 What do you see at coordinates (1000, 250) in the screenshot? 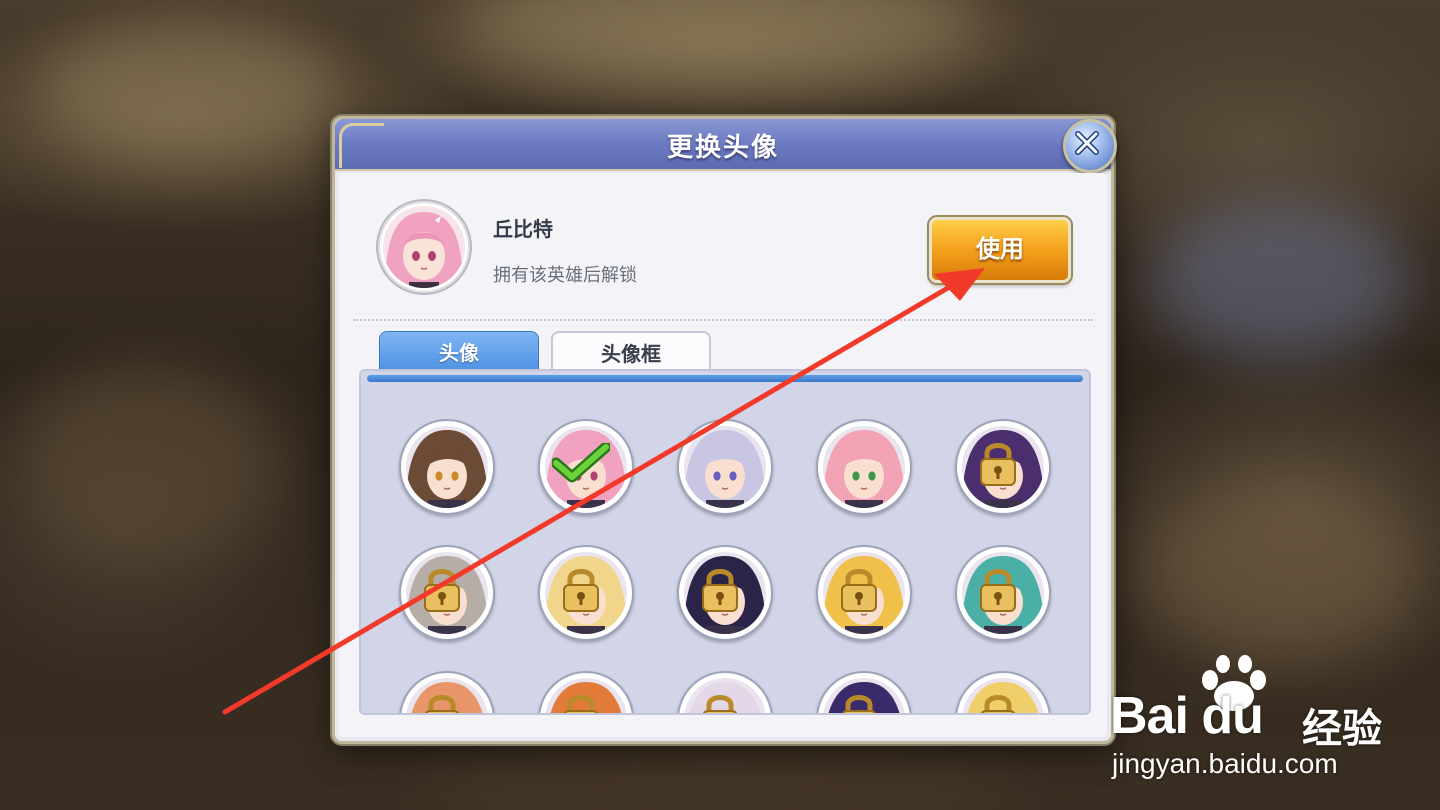
I see `use-button: 使用` at bounding box center [1000, 250].